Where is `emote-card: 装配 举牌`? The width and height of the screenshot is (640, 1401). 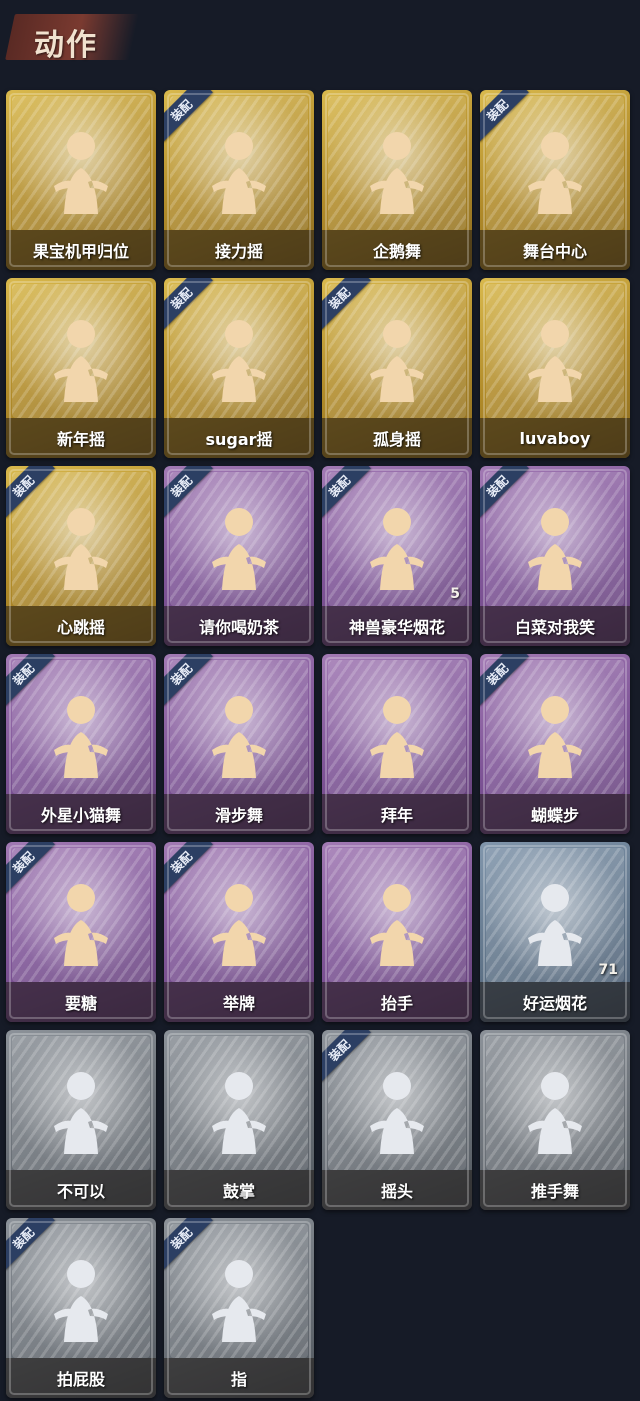
emote-card: 装配 举牌 is located at coordinates (239, 932).